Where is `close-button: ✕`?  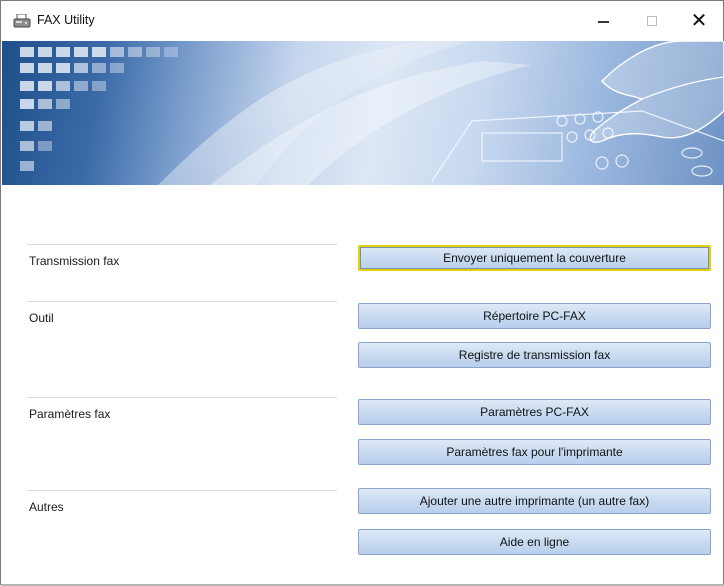
close-button: ✕ is located at coordinates (699, 21).